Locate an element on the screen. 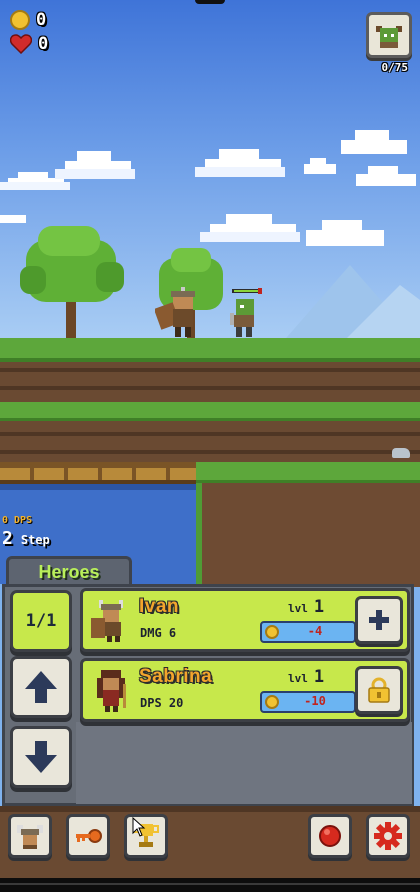 This screenshot has width=420, height=892. arrow-down-icon is located at coordinates (41, 757).